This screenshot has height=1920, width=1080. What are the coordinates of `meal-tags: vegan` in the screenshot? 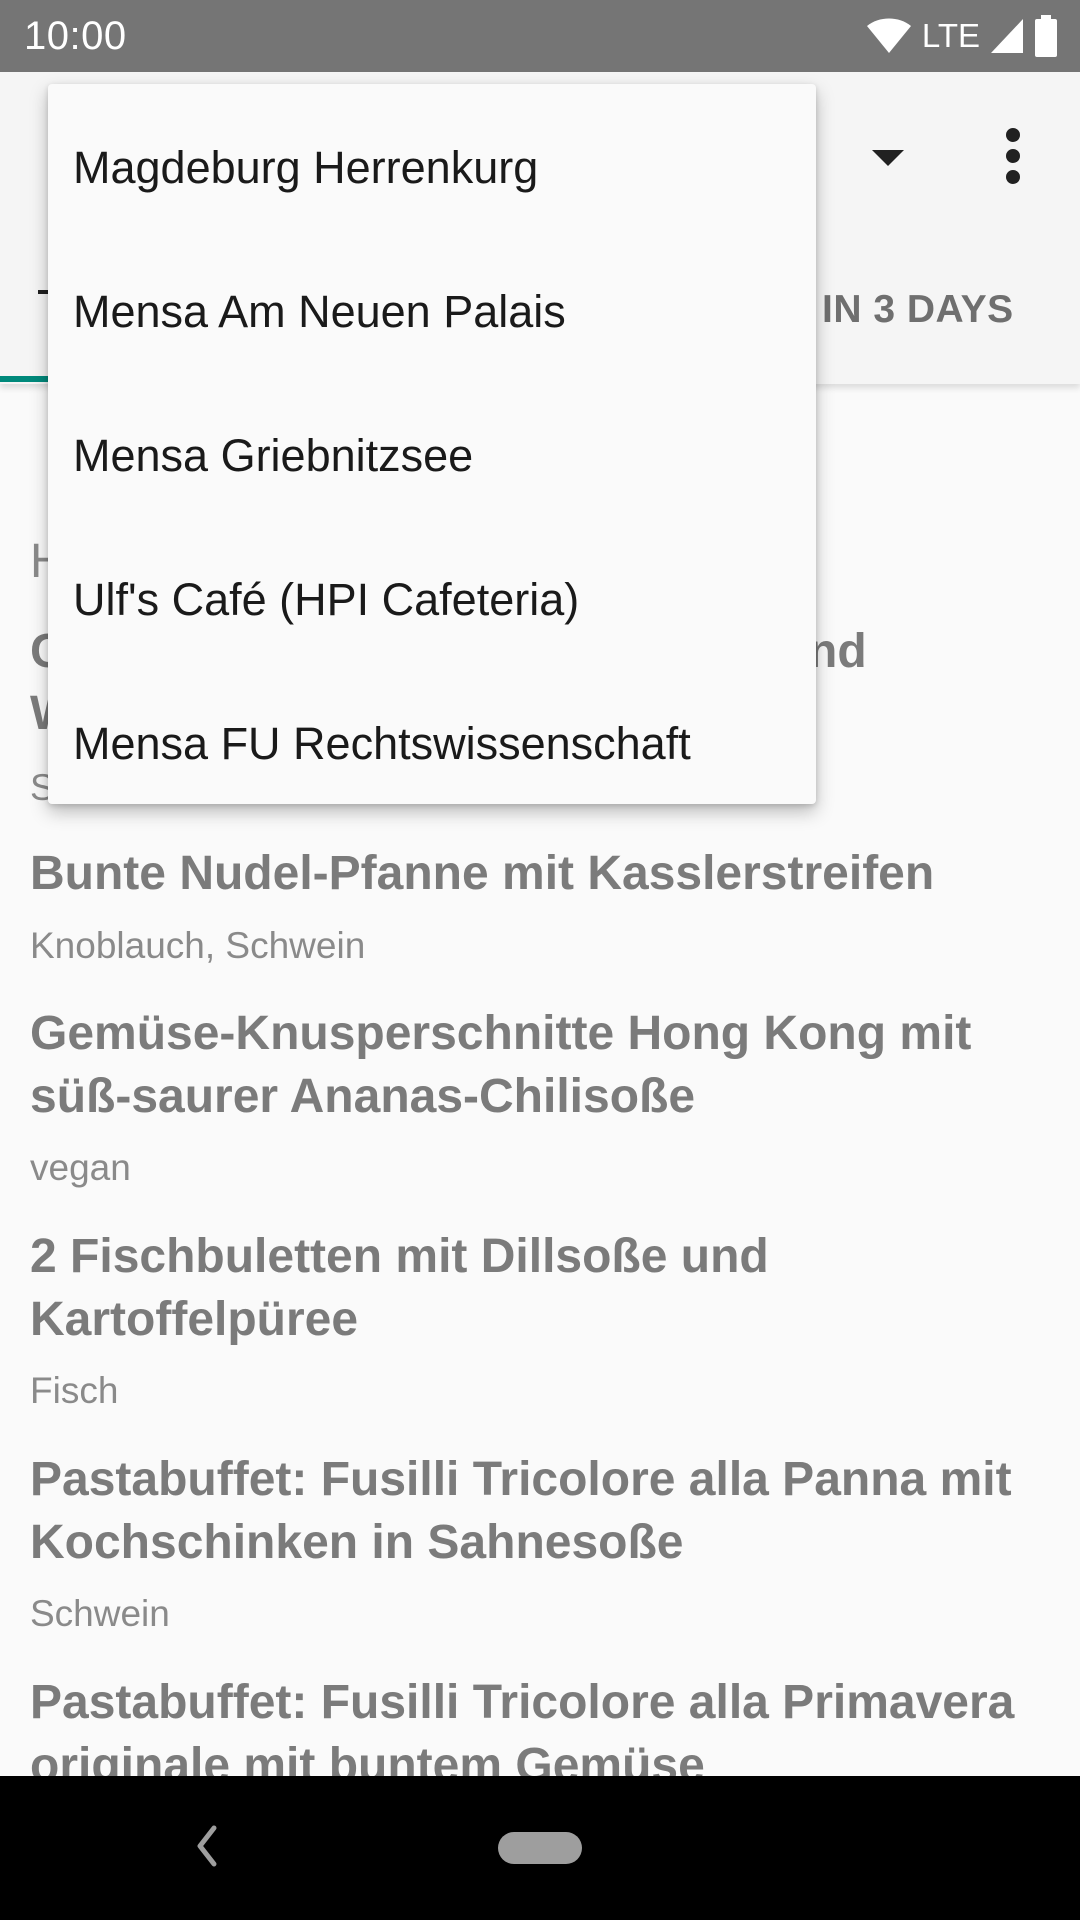 It's located at (80, 1167).